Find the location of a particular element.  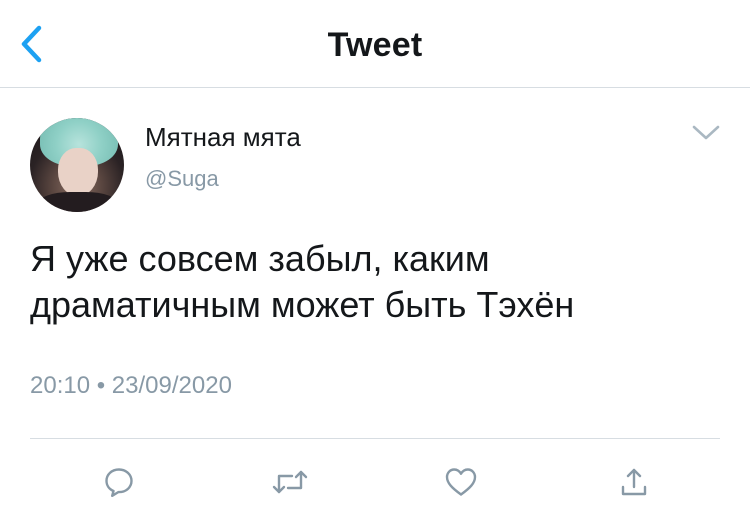

page-title: Tweet is located at coordinates (375, 45).